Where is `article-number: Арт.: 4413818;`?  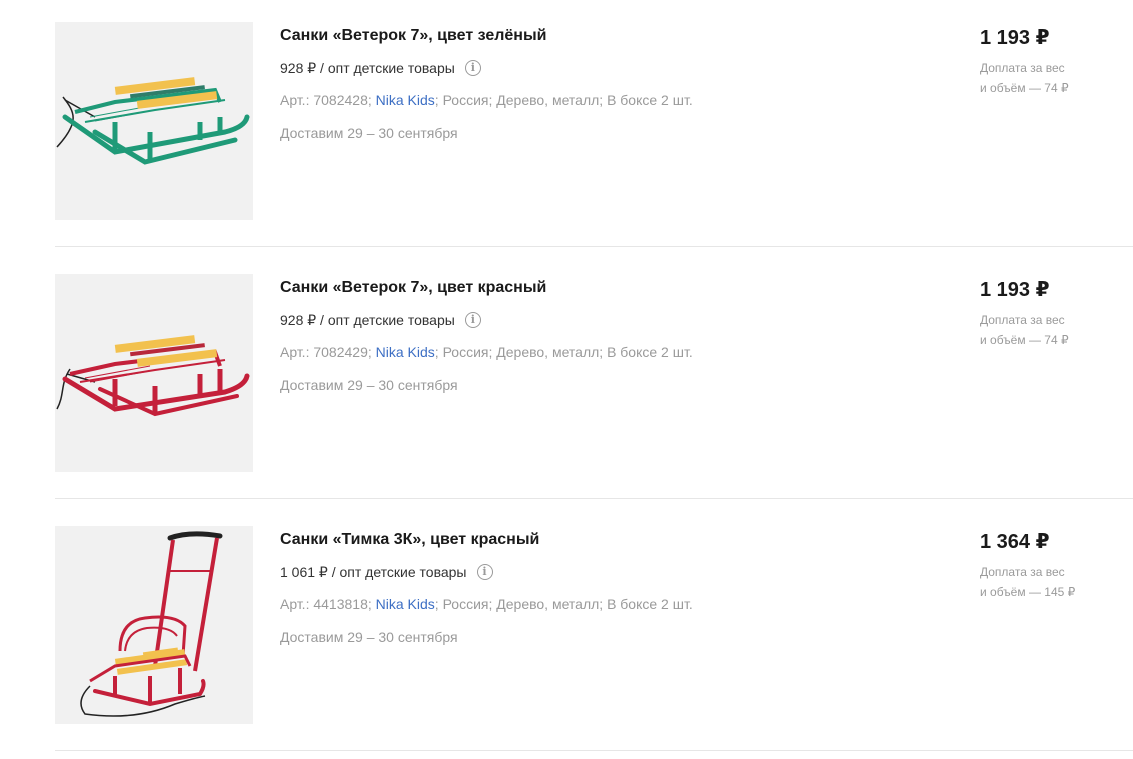 article-number: Арт.: 4413818; is located at coordinates (326, 604).